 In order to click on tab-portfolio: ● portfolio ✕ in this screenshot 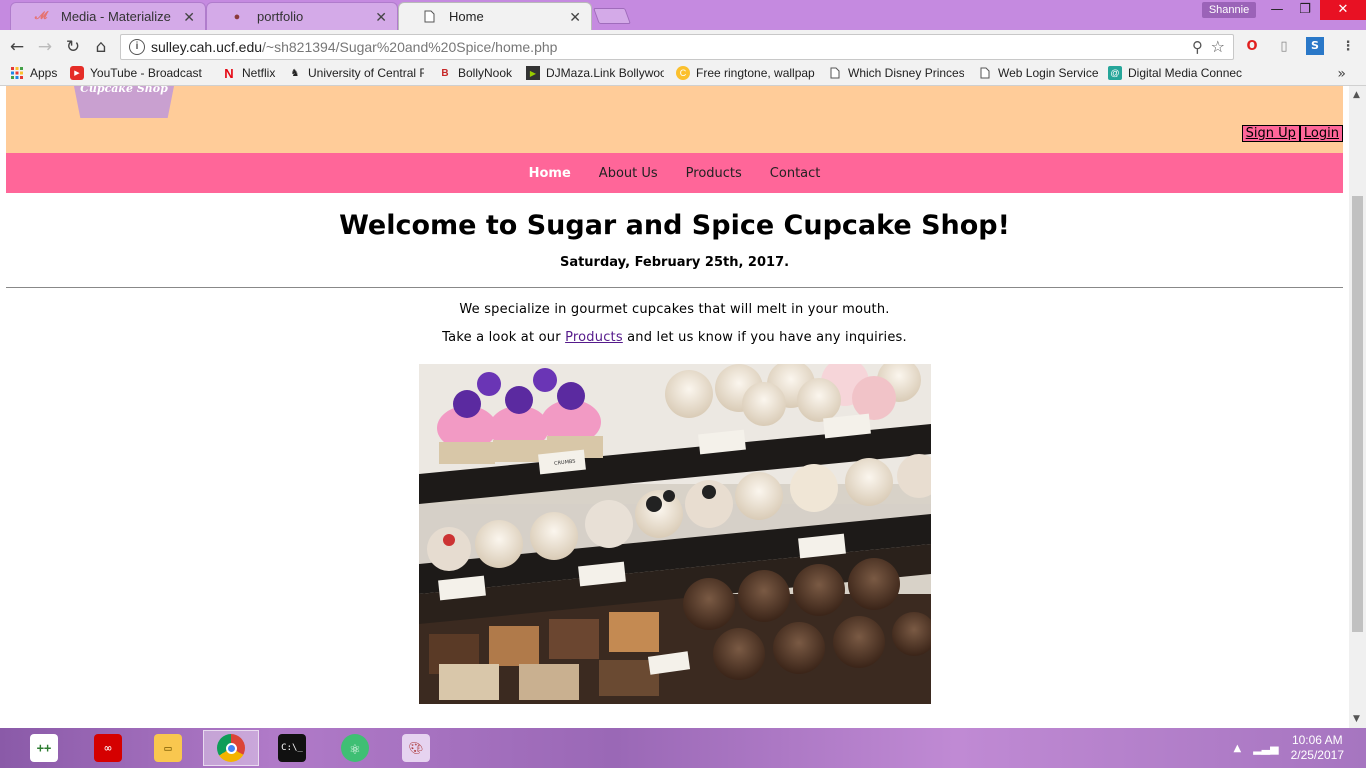, I will do `click(302, 16)`.